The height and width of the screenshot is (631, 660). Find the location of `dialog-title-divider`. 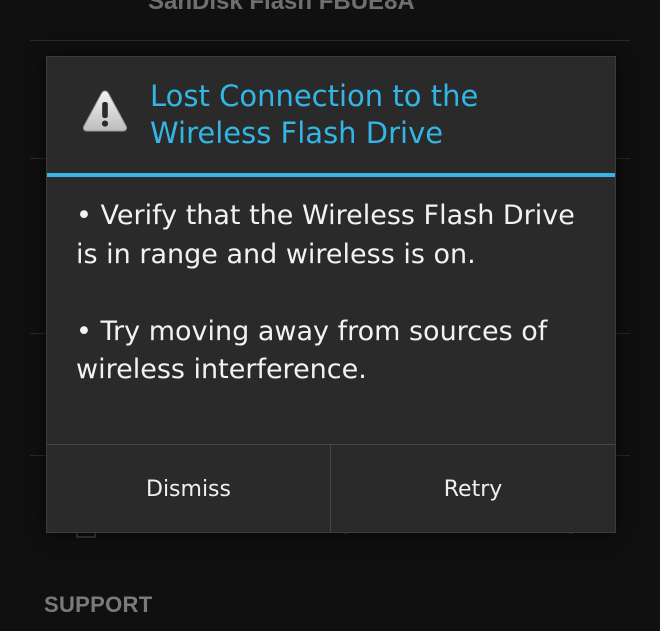

dialog-title-divider is located at coordinates (331, 175).